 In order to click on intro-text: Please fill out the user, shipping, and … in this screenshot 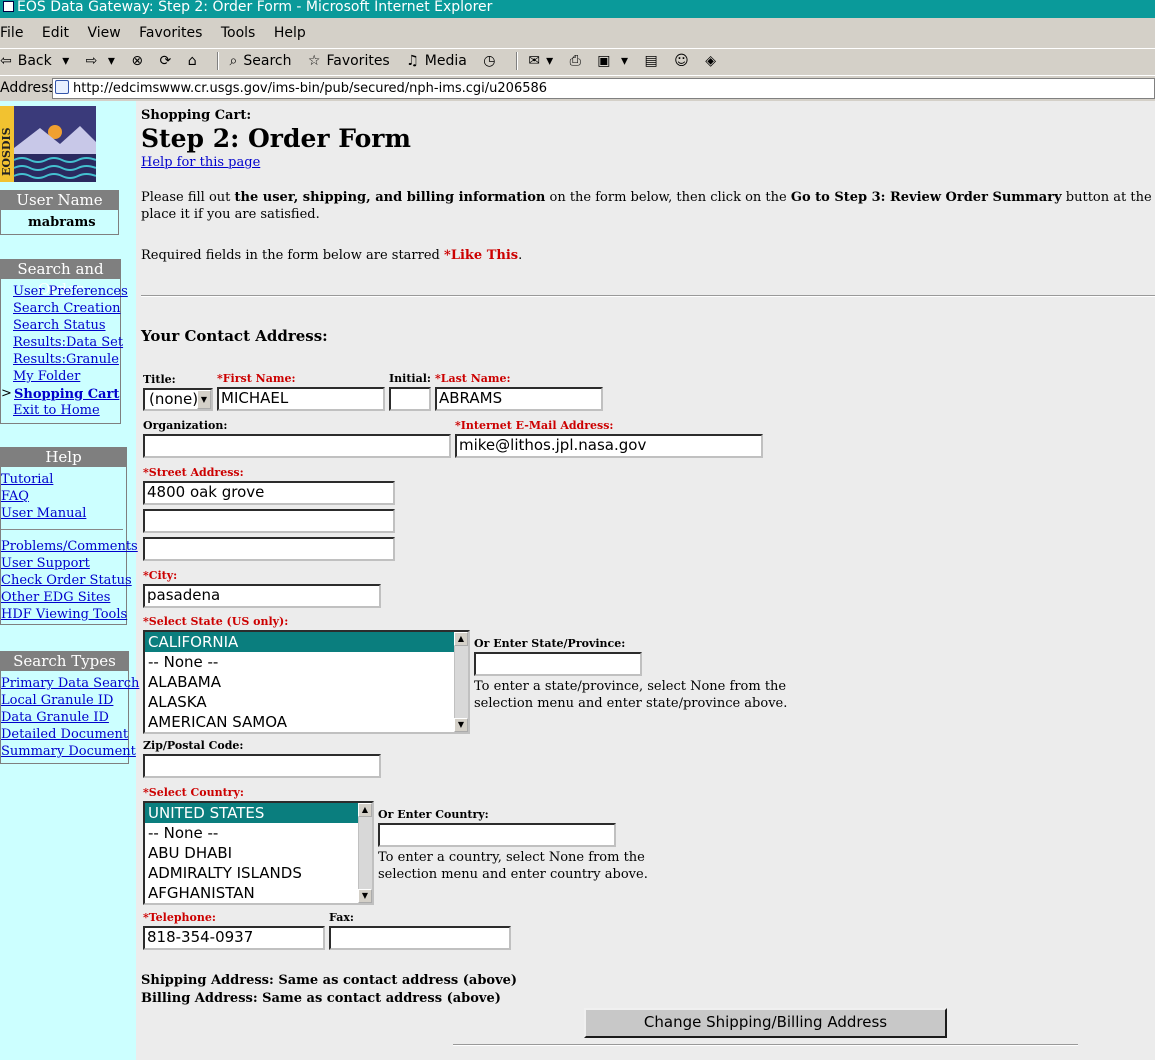, I will do `click(648, 197)`.